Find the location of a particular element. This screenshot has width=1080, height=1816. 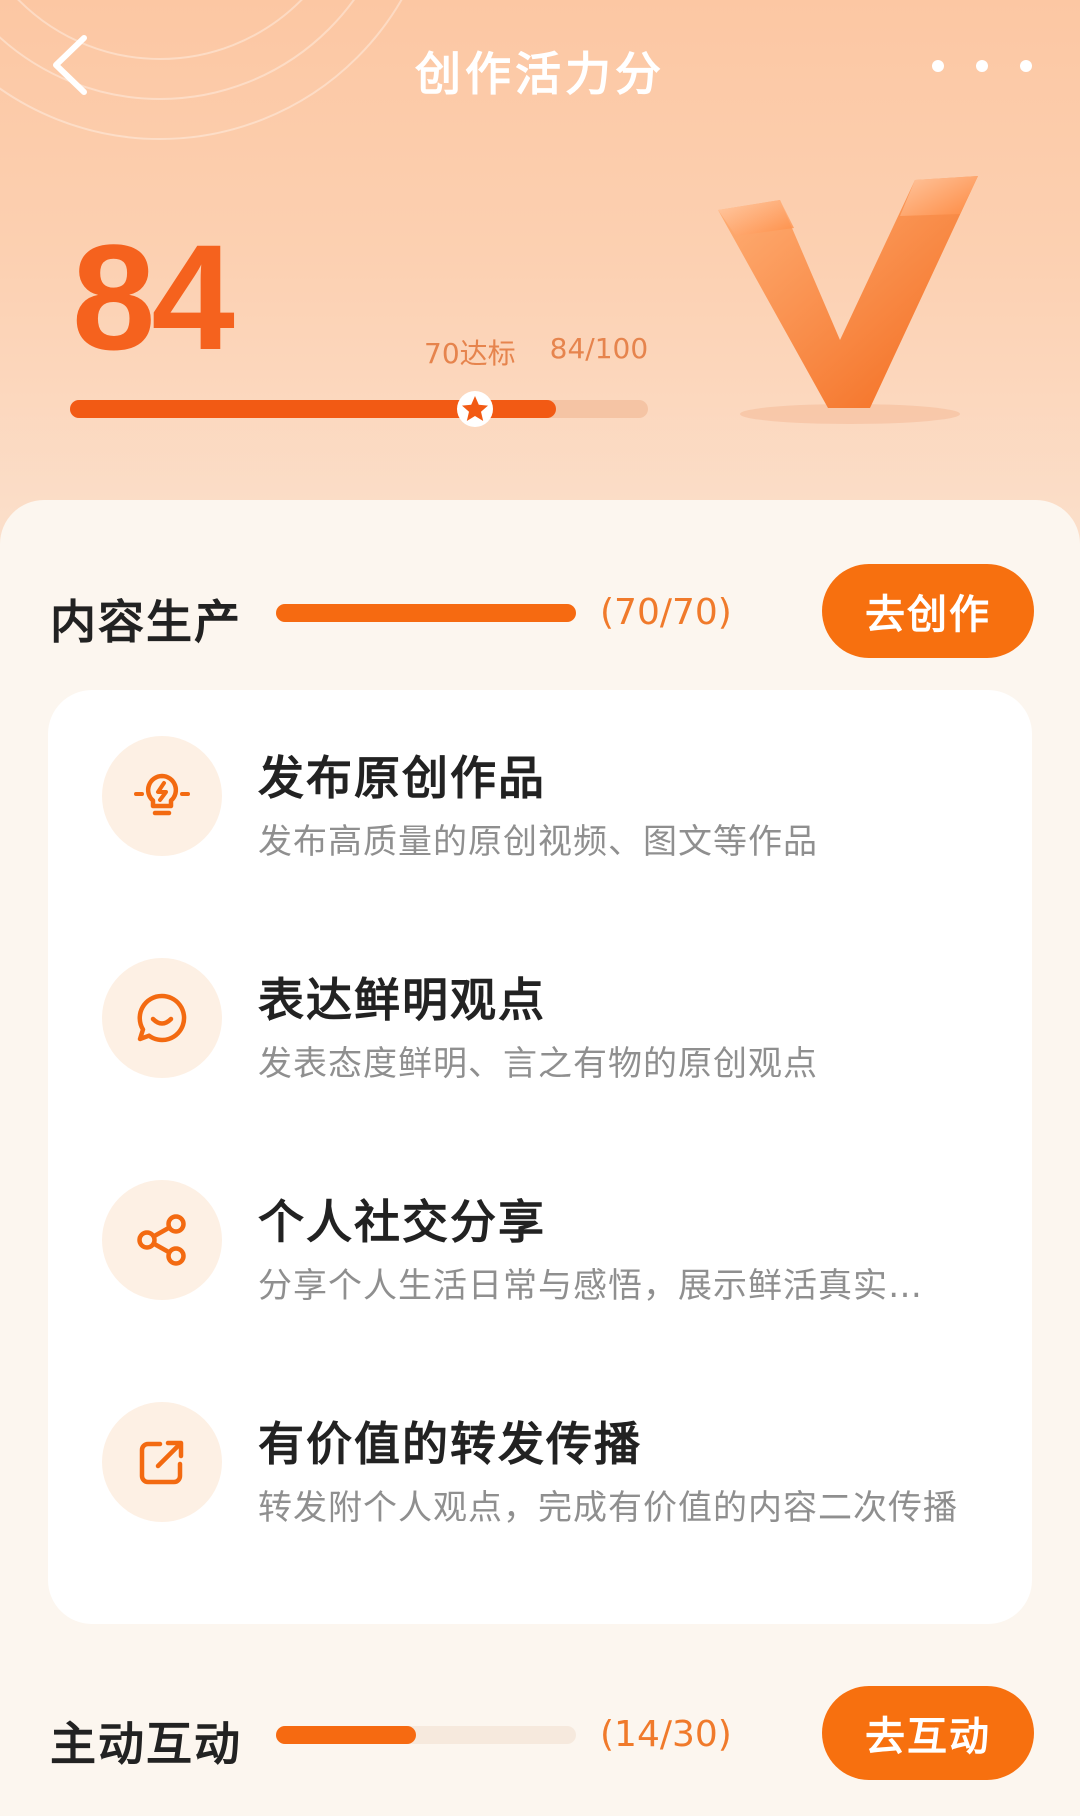

task-title: 个人社交分享 is located at coordinates (402, 1222).